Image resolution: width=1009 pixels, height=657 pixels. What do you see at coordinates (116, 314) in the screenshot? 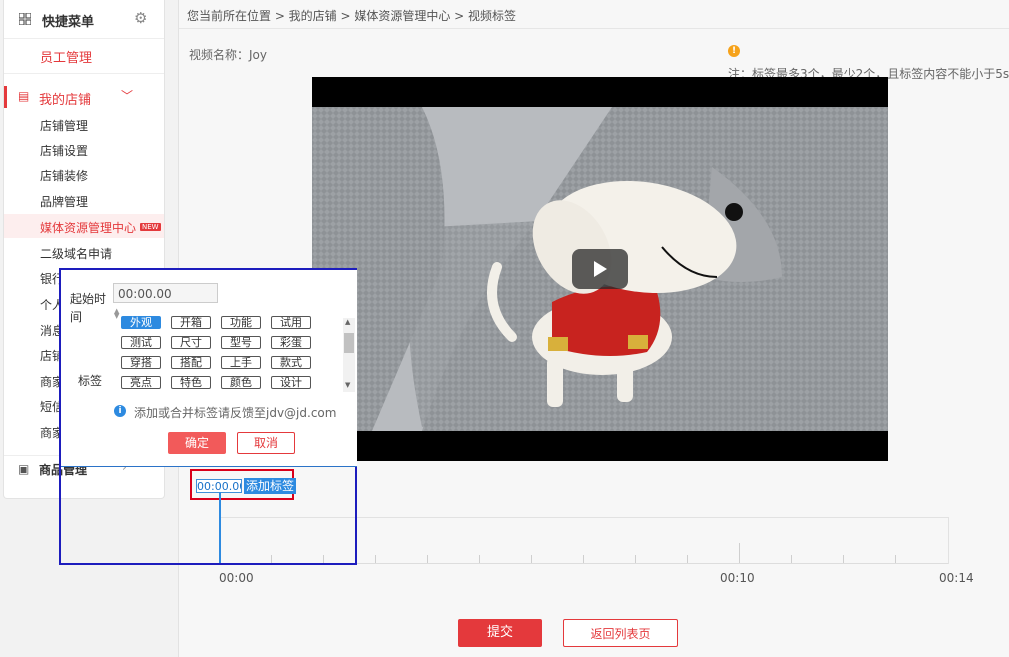
I see `sort-icon: ▲ ▼` at bounding box center [116, 314].